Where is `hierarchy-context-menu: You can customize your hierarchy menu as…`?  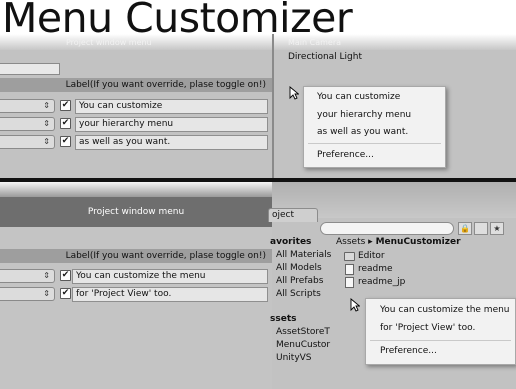
hierarchy-context-menu: You can customize your hierarchy menu as… is located at coordinates (374, 127).